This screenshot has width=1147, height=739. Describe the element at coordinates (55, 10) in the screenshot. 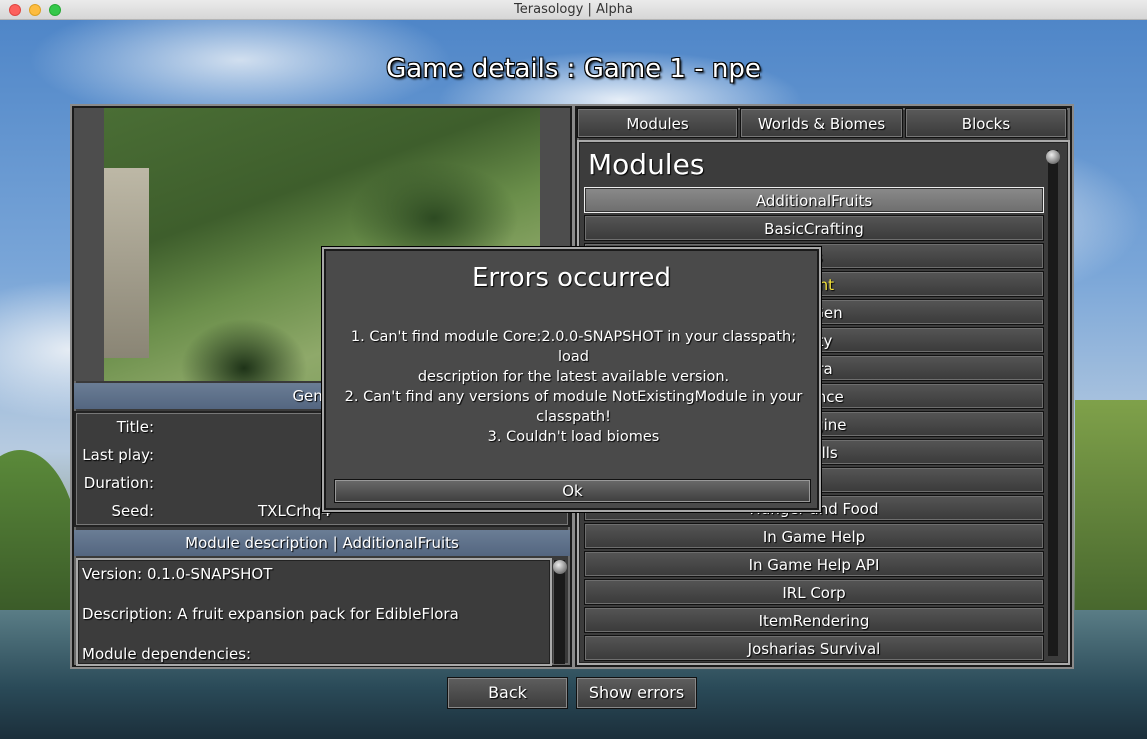

I see `window-maximize-button` at that location.